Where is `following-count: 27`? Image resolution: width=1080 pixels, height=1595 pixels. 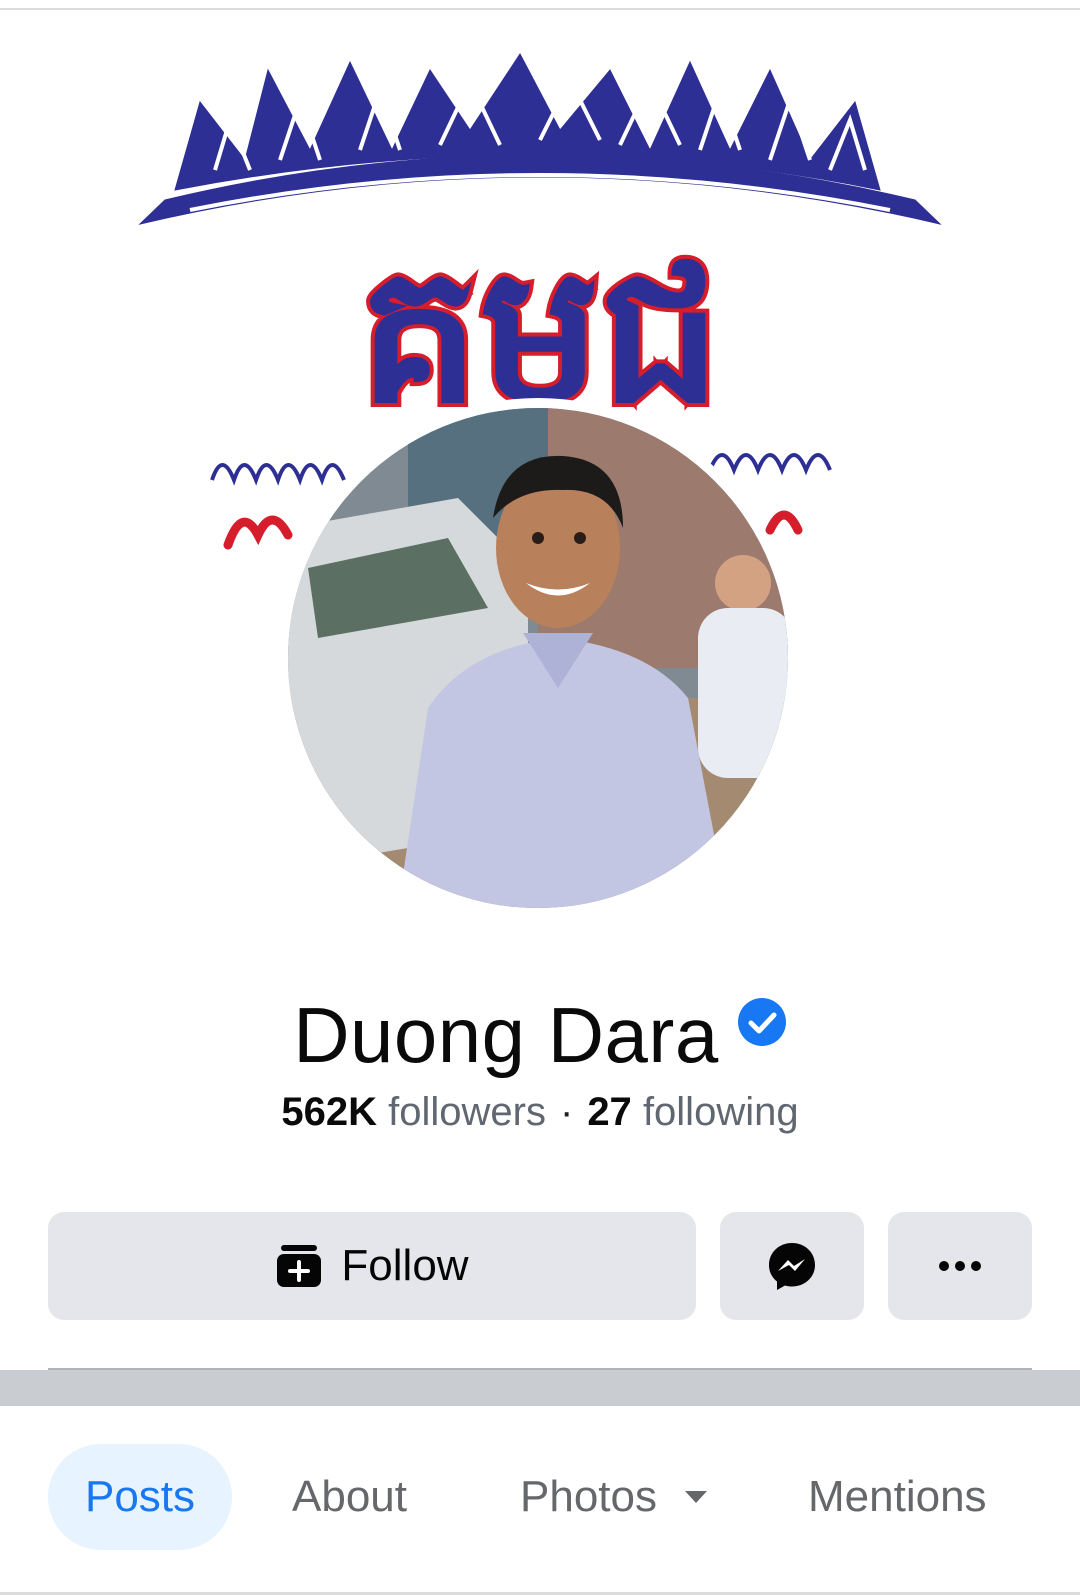
following-count: 27 is located at coordinates (609, 1111).